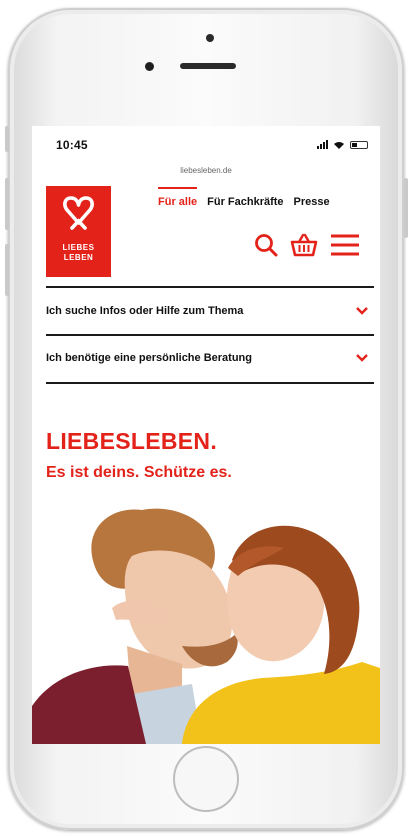  I want to click on nav-item-fuer-alle: Für alle, so click(178, 197).